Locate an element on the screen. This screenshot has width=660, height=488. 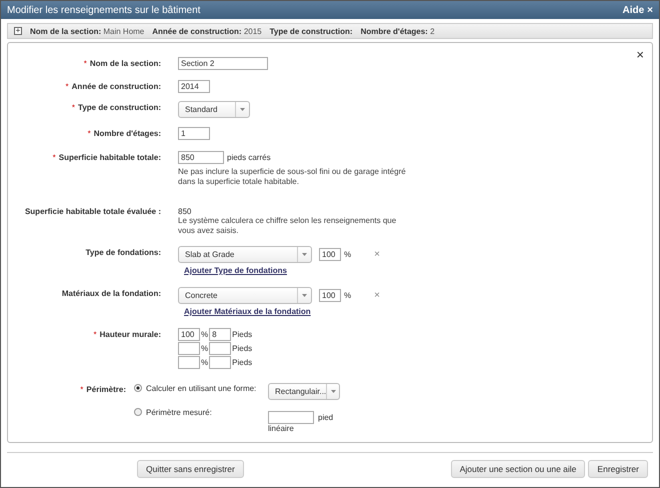
field-label: Superficie habitable totale évaluée : is located at coordinates (92, 212).